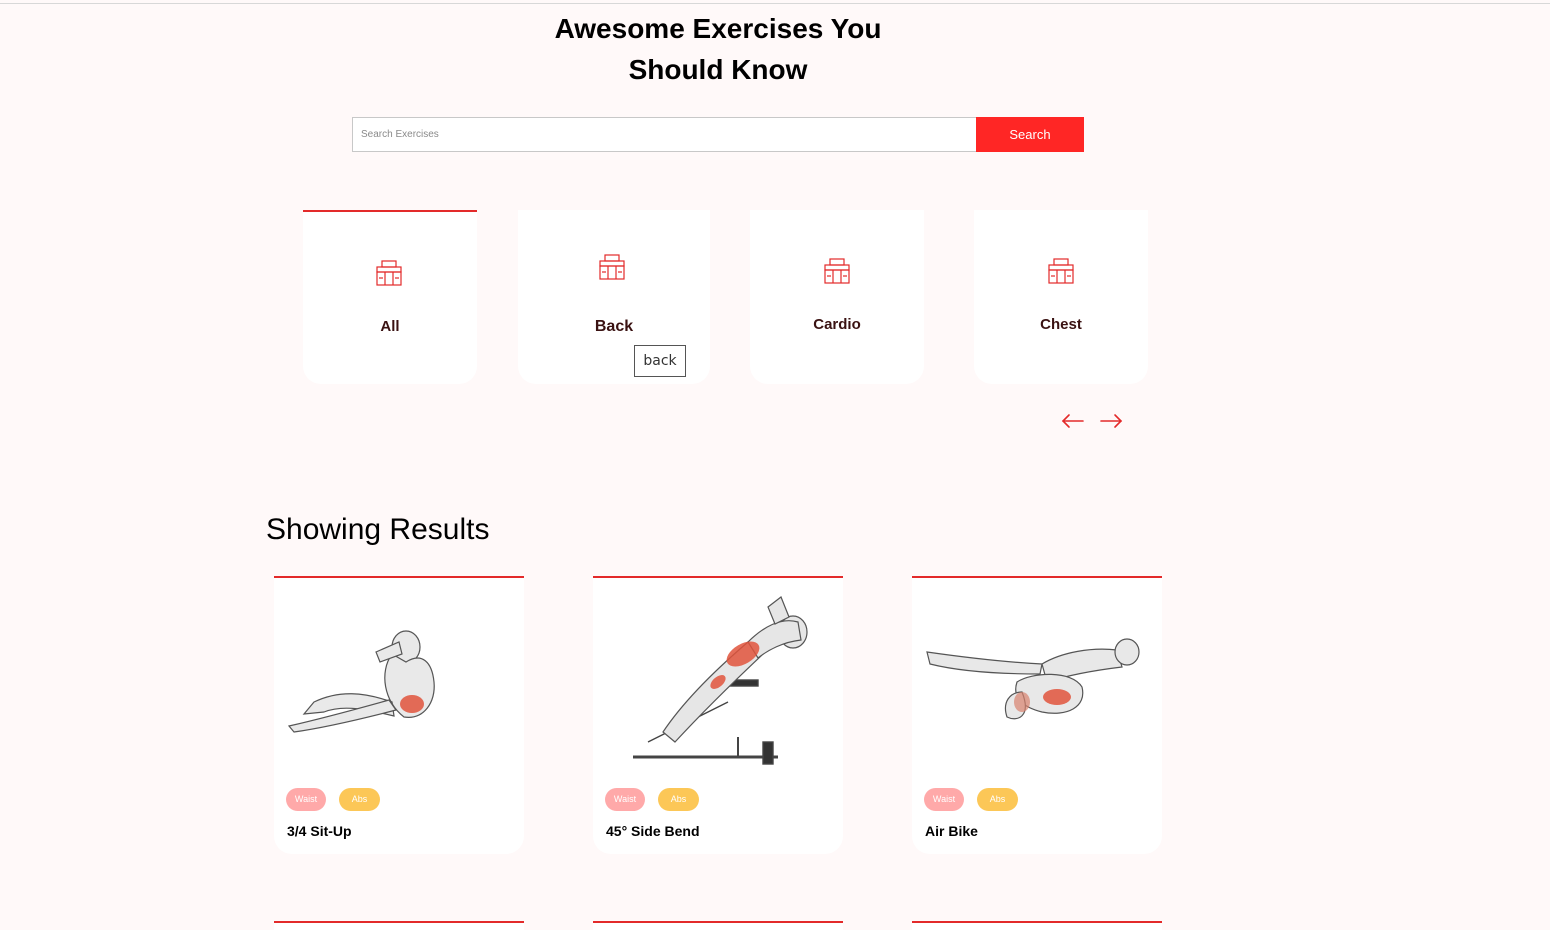 The width and height of the screenshot is (1550, 930). Describe the element at coordinates (390, 297) in the screenshot. I see `category-card-all: All` at that location.